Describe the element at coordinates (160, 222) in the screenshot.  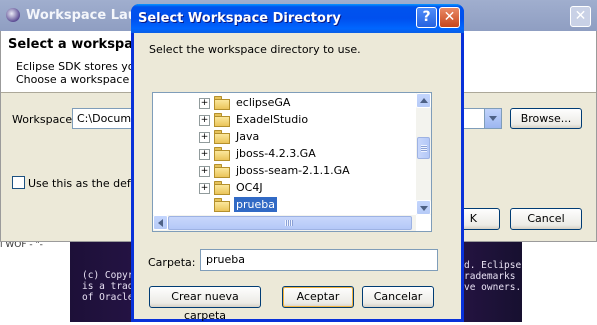
I see `scroll-left-button` at that location.